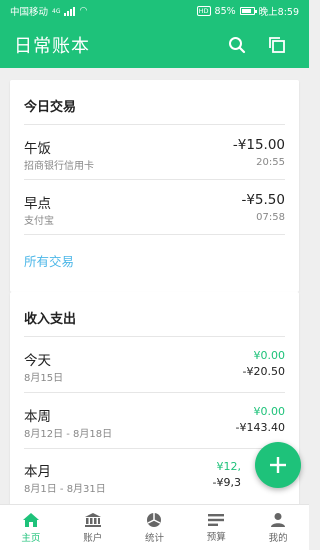 The width and height of the screenshot is (320, 550). I want to click on transaction-name: 午饭, so click(37, 149).